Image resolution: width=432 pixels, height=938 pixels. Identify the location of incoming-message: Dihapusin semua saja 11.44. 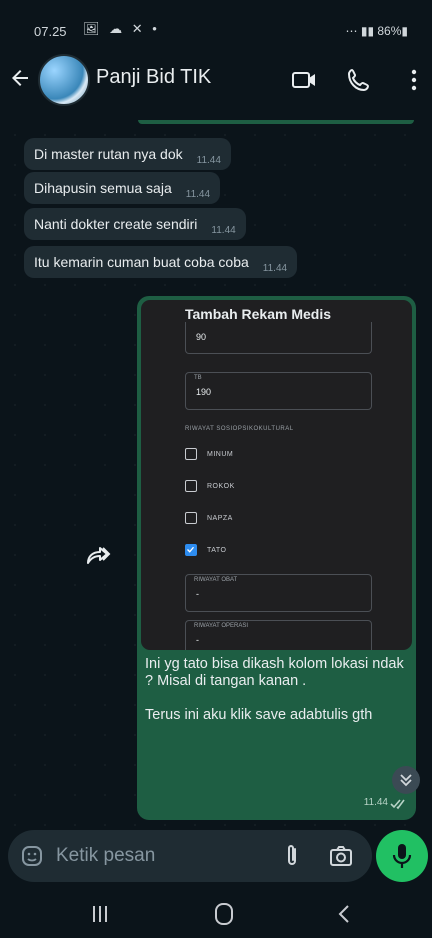
(122, 188).